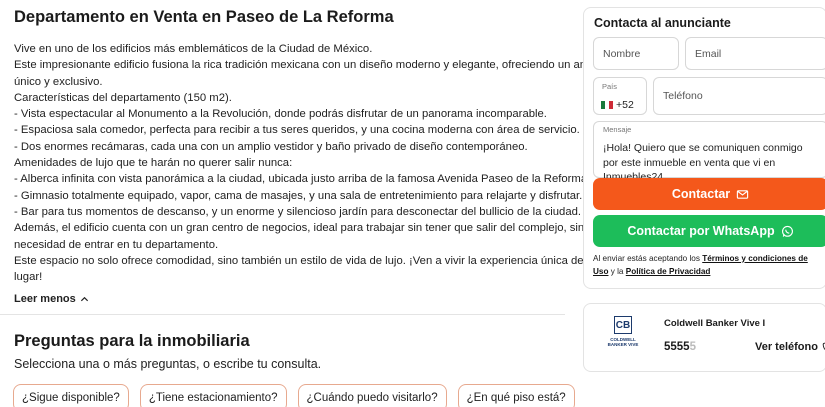  Describe the element at coordinates (372, 395) in the screenshot. I see `question-chip-visit: ¿Cuándo puedo visitarlo?` at that location.